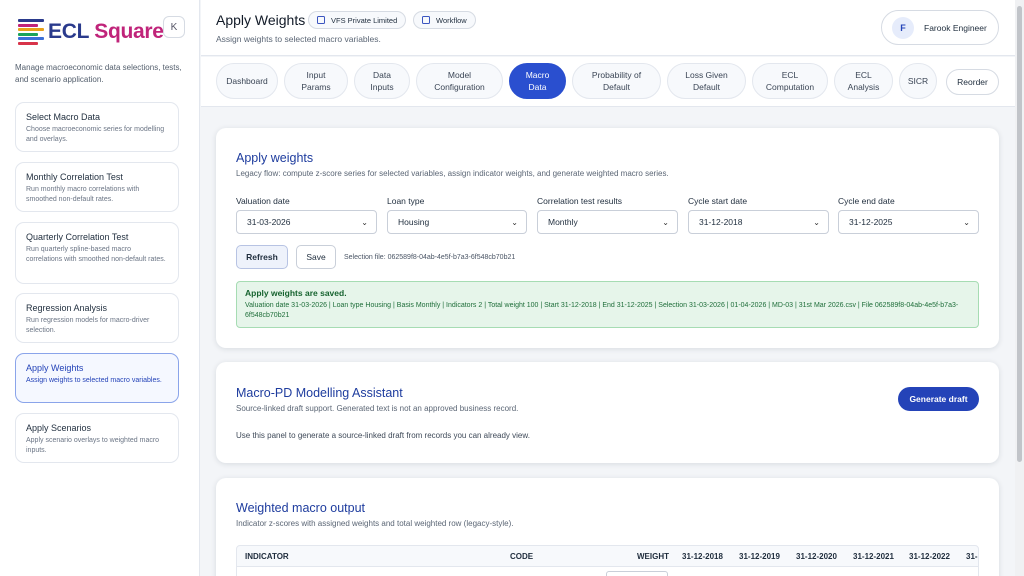 This screenshot has width=1024, height=576. I want to click on sidebar-item-title: Regression Analysis, so click(67, 308).